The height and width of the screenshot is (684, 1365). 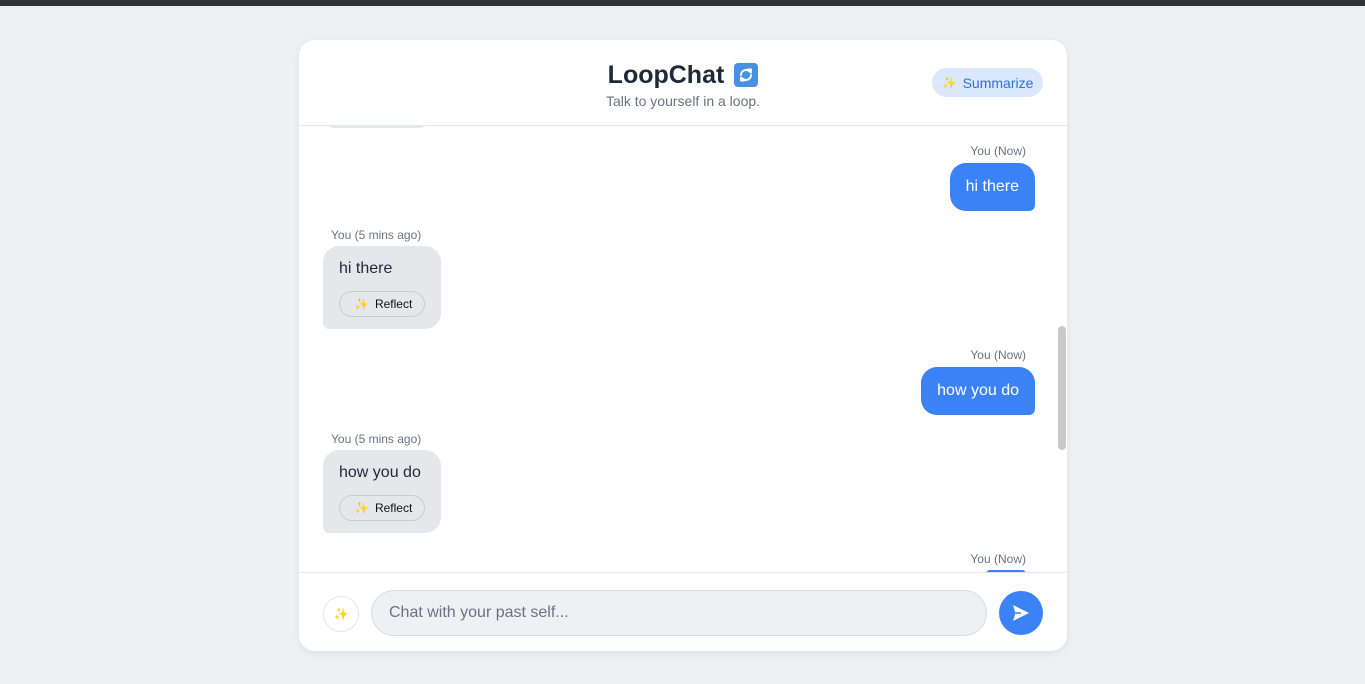 What do you see at coordinates (382, 287) in the screenshot?
I see `incoming-message-bubble: hi there ✨ Reflect` at bounding box center [382, 287].